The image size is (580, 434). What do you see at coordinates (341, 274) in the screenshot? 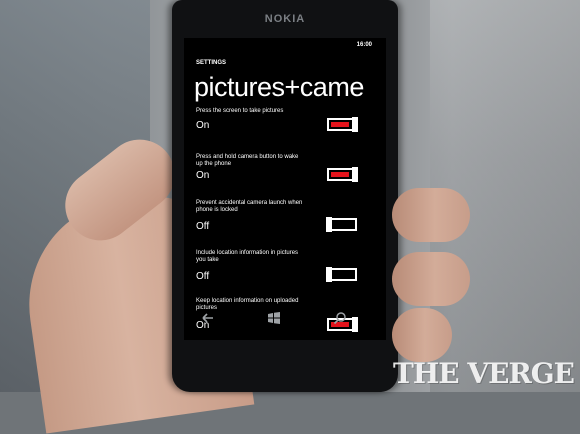
I see `toggle-include-location` at bounding box center [341, 274].